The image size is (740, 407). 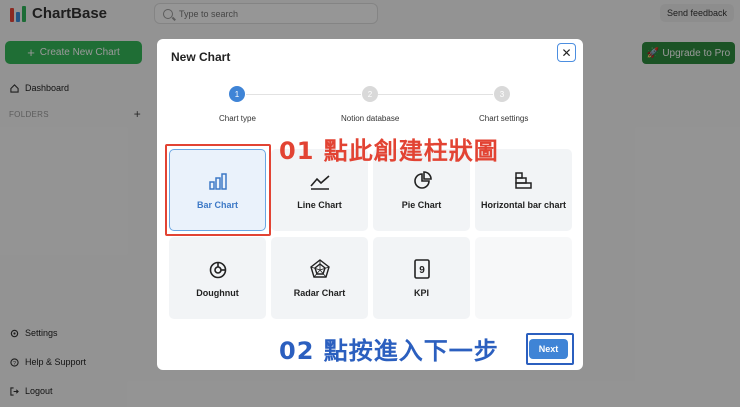 What do you see at coordinates (370, 118) in the screenshot?
I see `step-label-2: Notion database` at bounding box center [370, 118].